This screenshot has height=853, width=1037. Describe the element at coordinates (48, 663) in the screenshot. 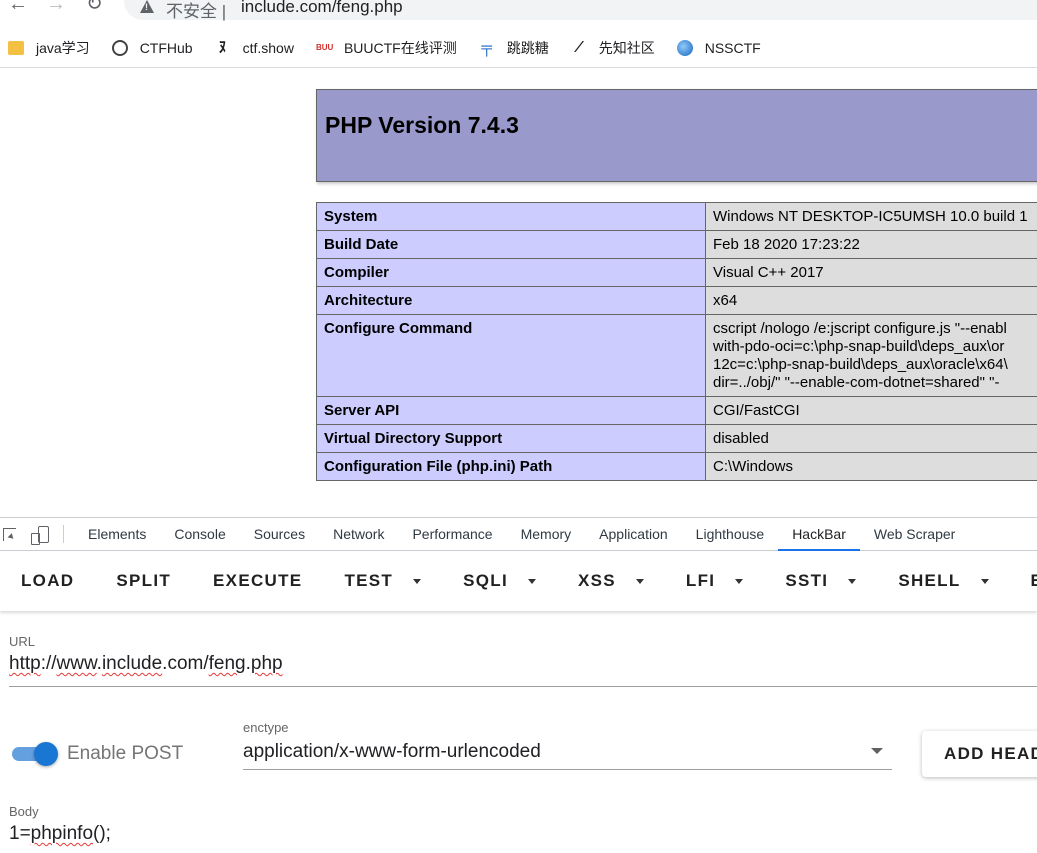

I see `url-part: ://` at that location.